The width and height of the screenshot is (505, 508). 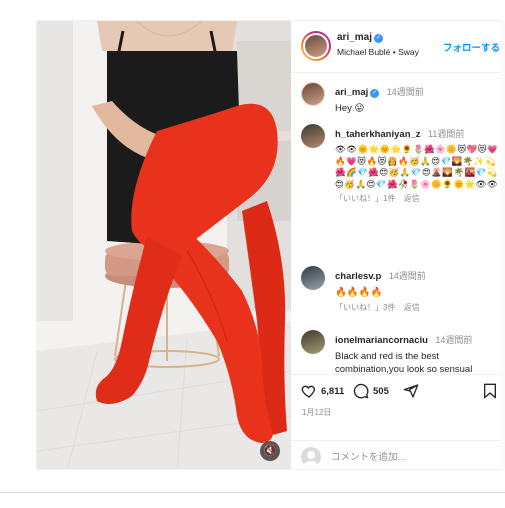 I want to click on comment-bubble-icon, so click(x=361, y=391).